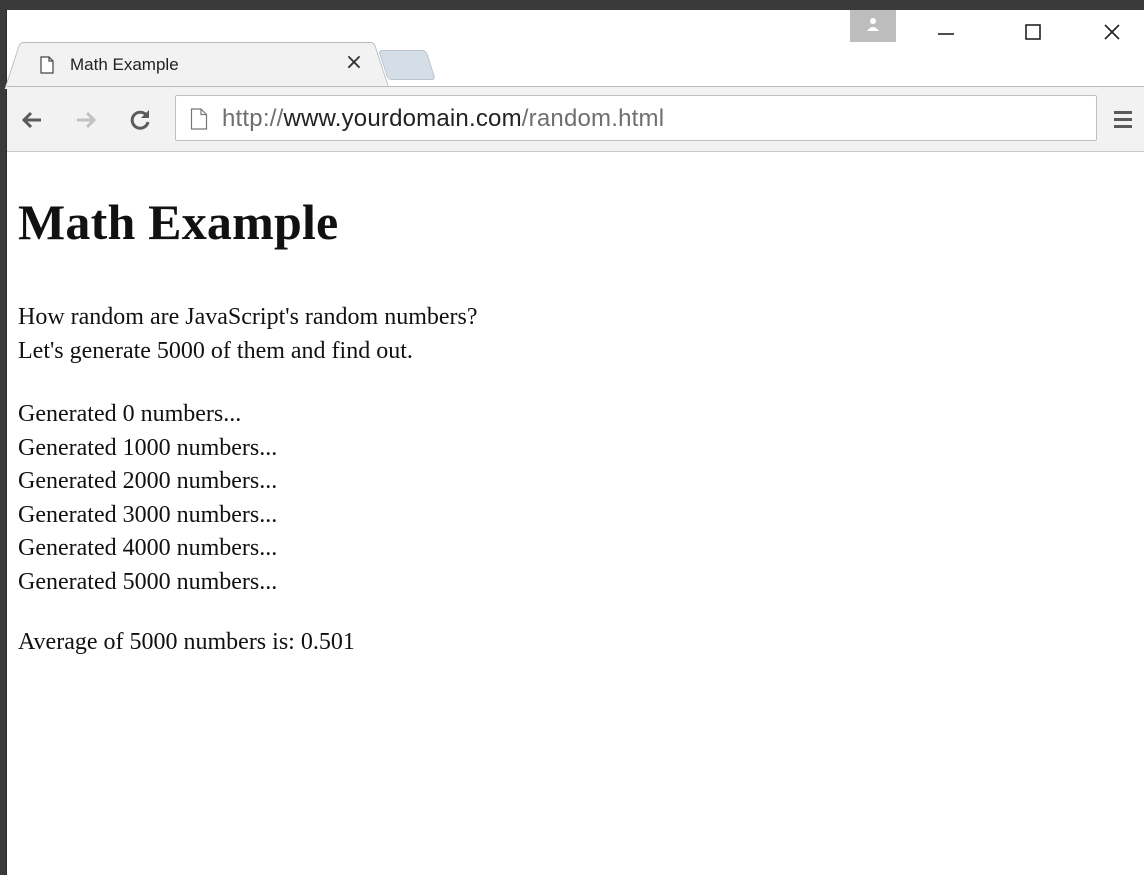 The height and width of the screenshot is (875, 1144). I want to click on address-bar: http://www.yourdomain.com/random.html, so click(636, 118).